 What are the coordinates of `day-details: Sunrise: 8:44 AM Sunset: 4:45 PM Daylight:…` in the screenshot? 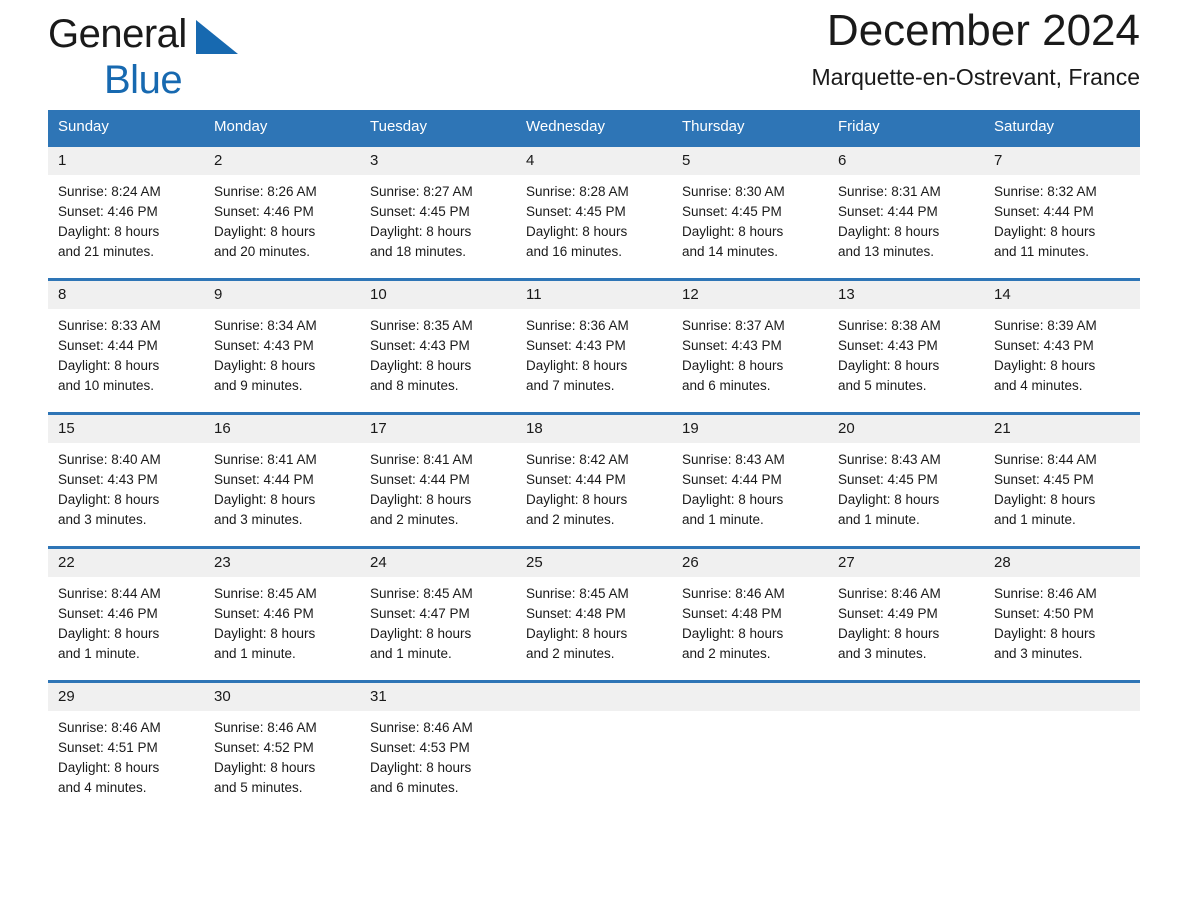 It's located at (1062, 486).